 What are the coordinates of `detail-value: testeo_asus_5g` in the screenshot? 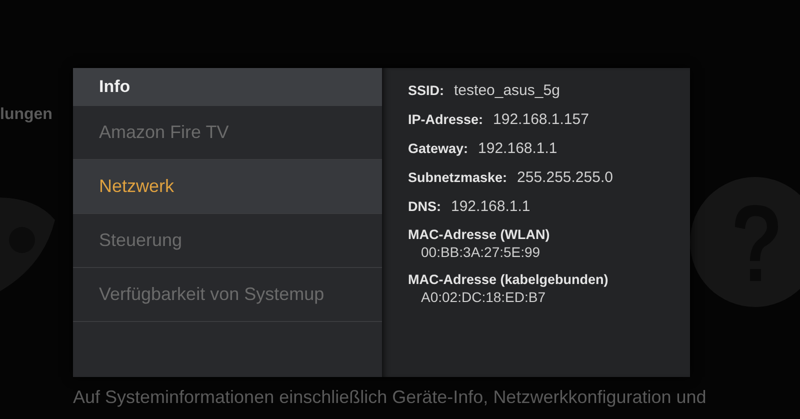 It's located at (507, 90).